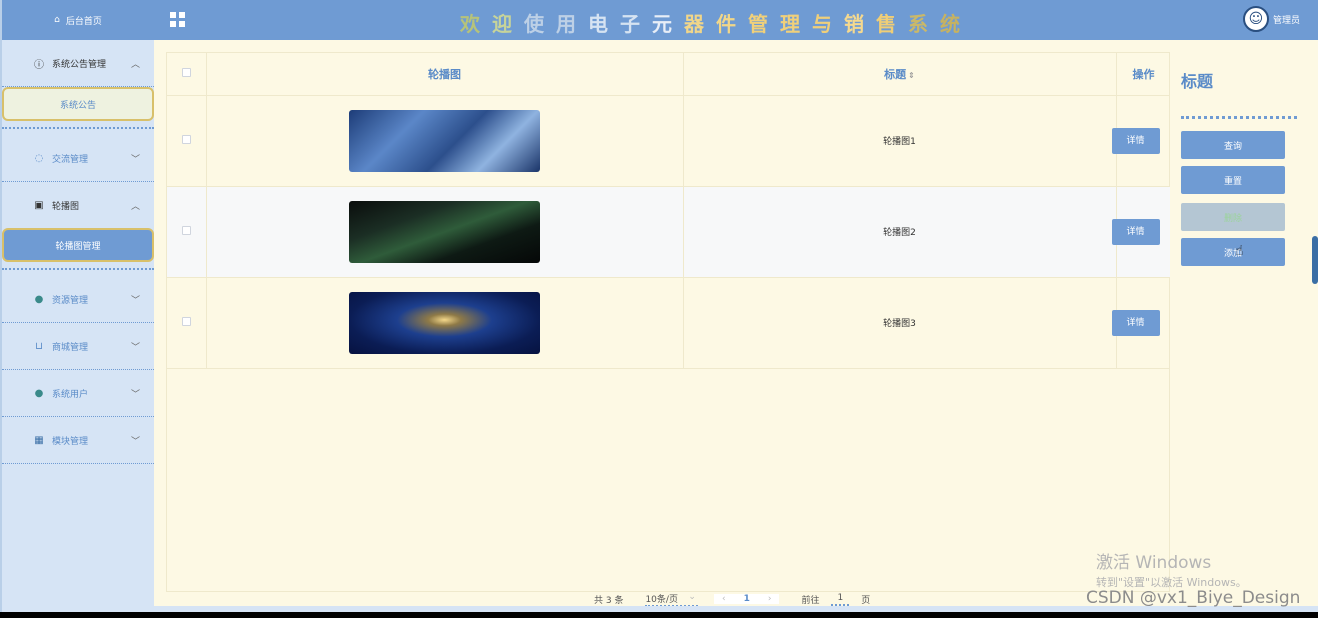 This screenshot has width=1318, height=618. I want to click on title-char: 件, so click(732, 24).